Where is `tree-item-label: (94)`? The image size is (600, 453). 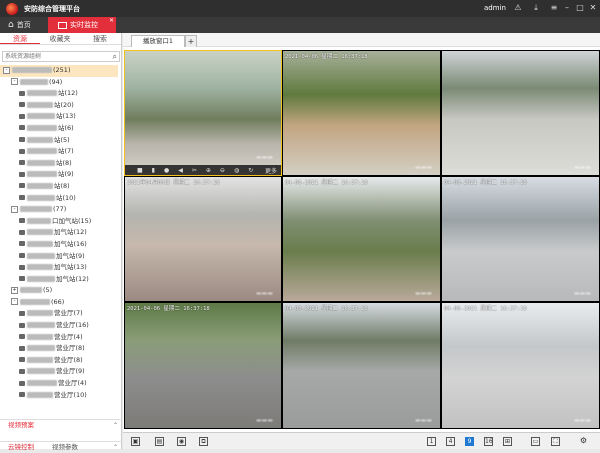
tree-item-label: (94) is located at coordinates (56, 81).